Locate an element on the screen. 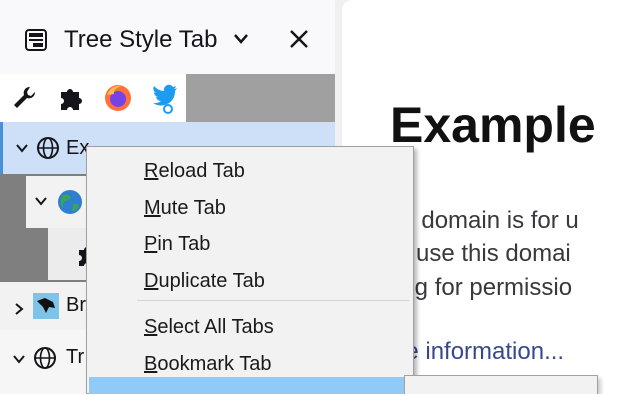 This screenshot has height=394, width=618. sidebar-title: Tree Style Tab is located at coordinates (140, 40).